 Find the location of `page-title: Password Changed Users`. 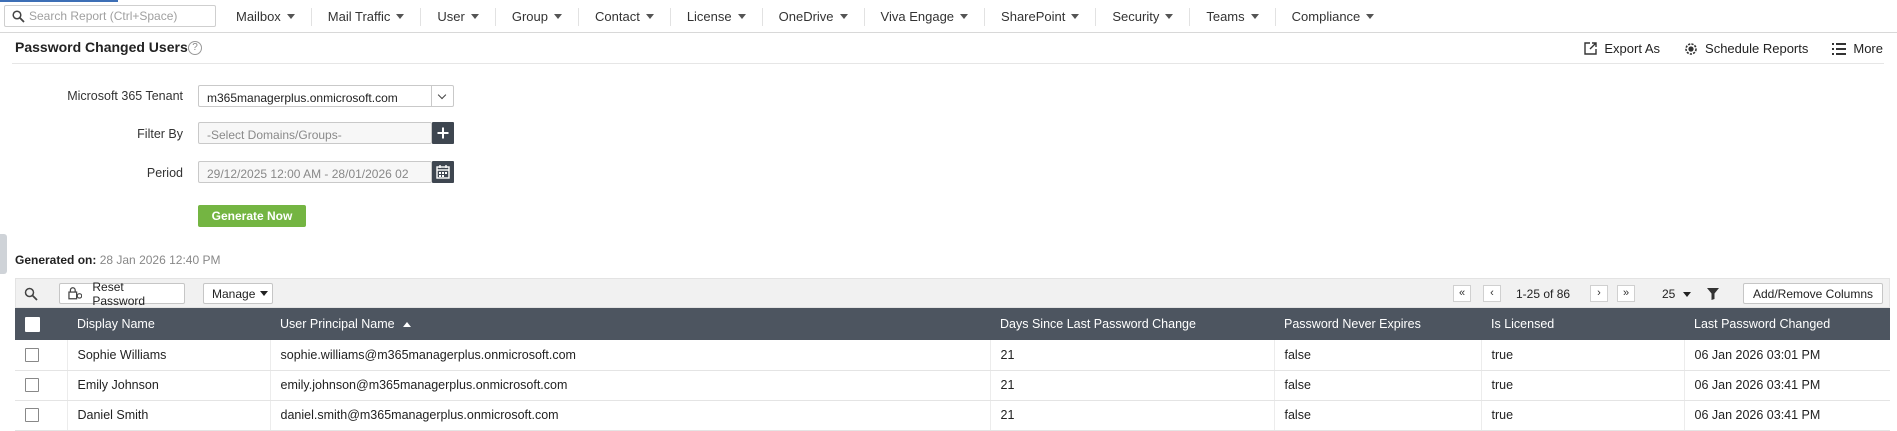

page-title: Password Changed Users is located at coordinates (101, 47).